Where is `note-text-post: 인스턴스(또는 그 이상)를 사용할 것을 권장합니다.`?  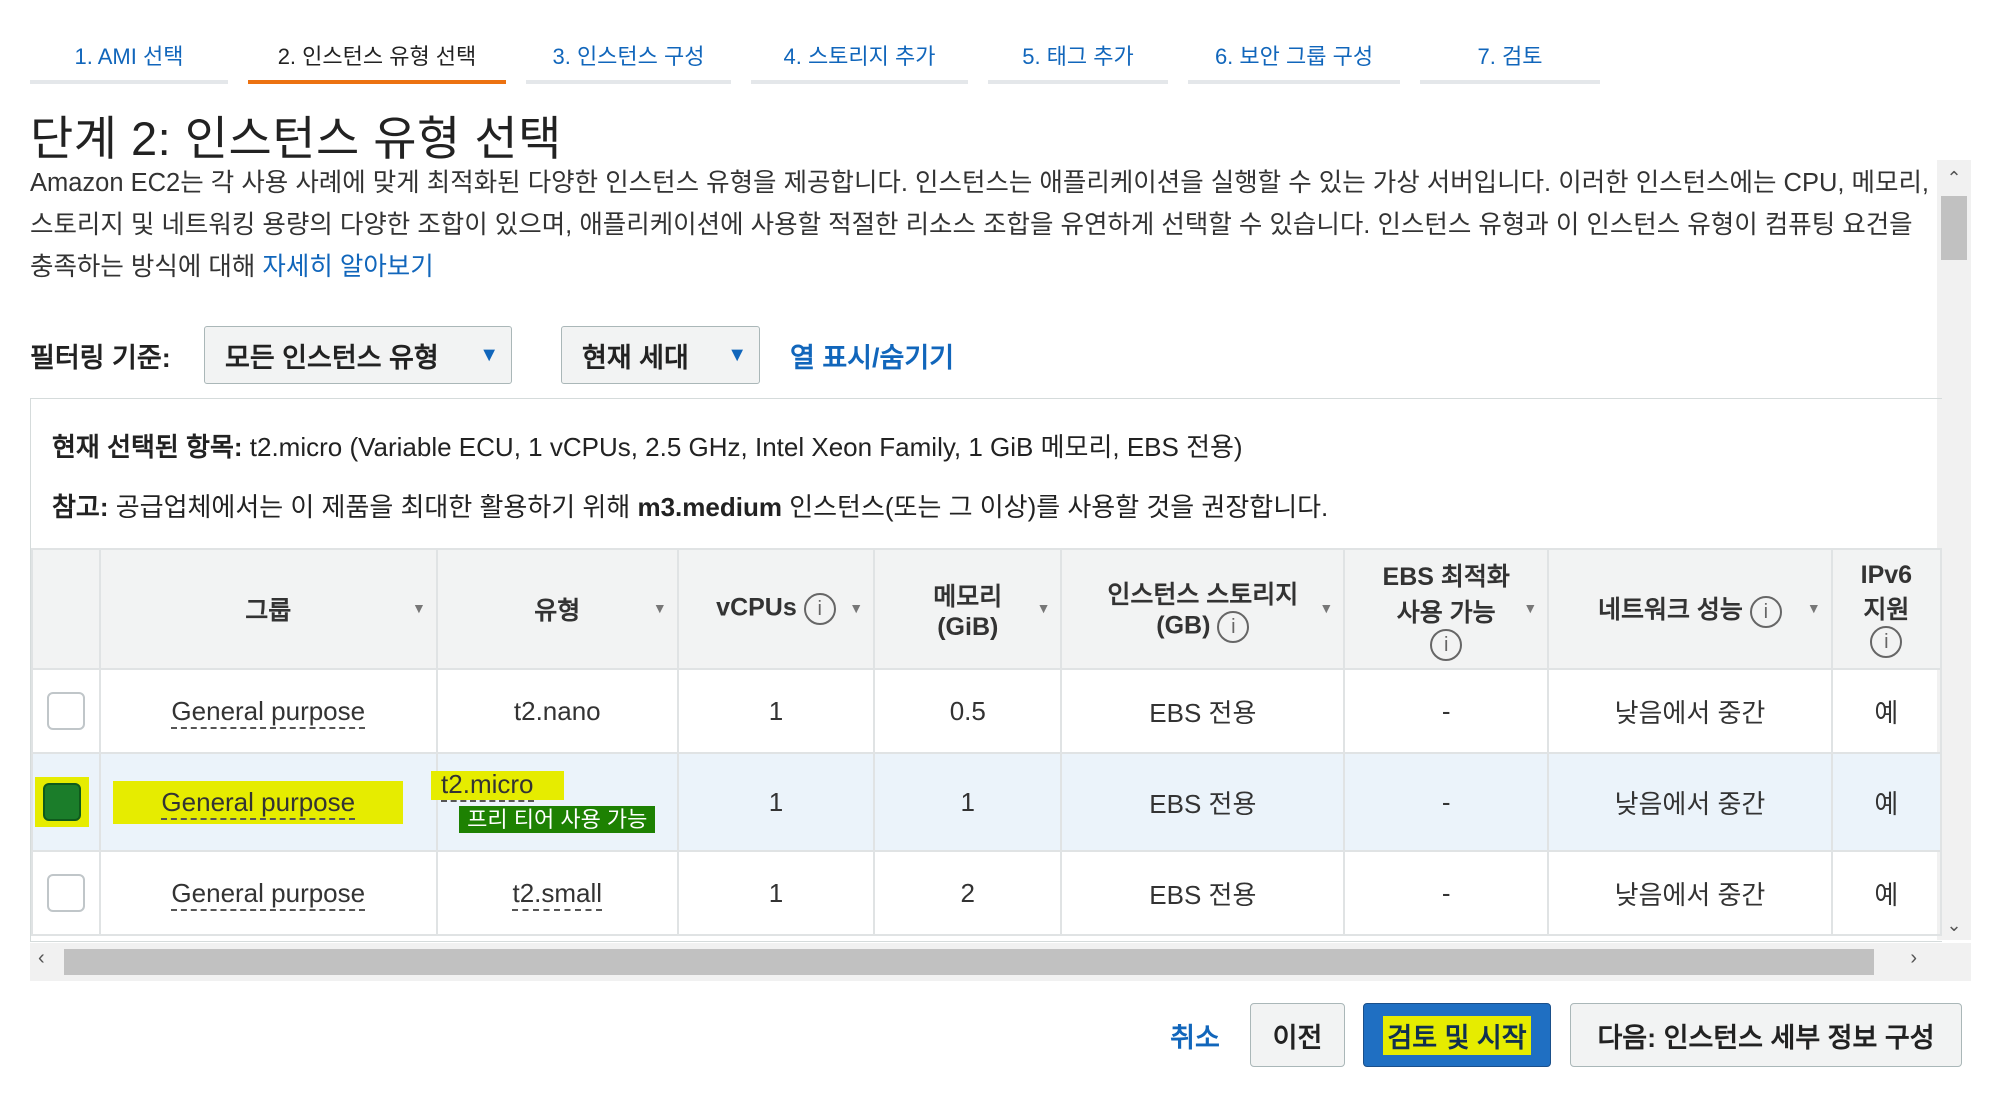 note-text-post: 인스턴스(또는 그 이상)를 사용할 것을 권장합니다. is located at coordinates (1055, 507).